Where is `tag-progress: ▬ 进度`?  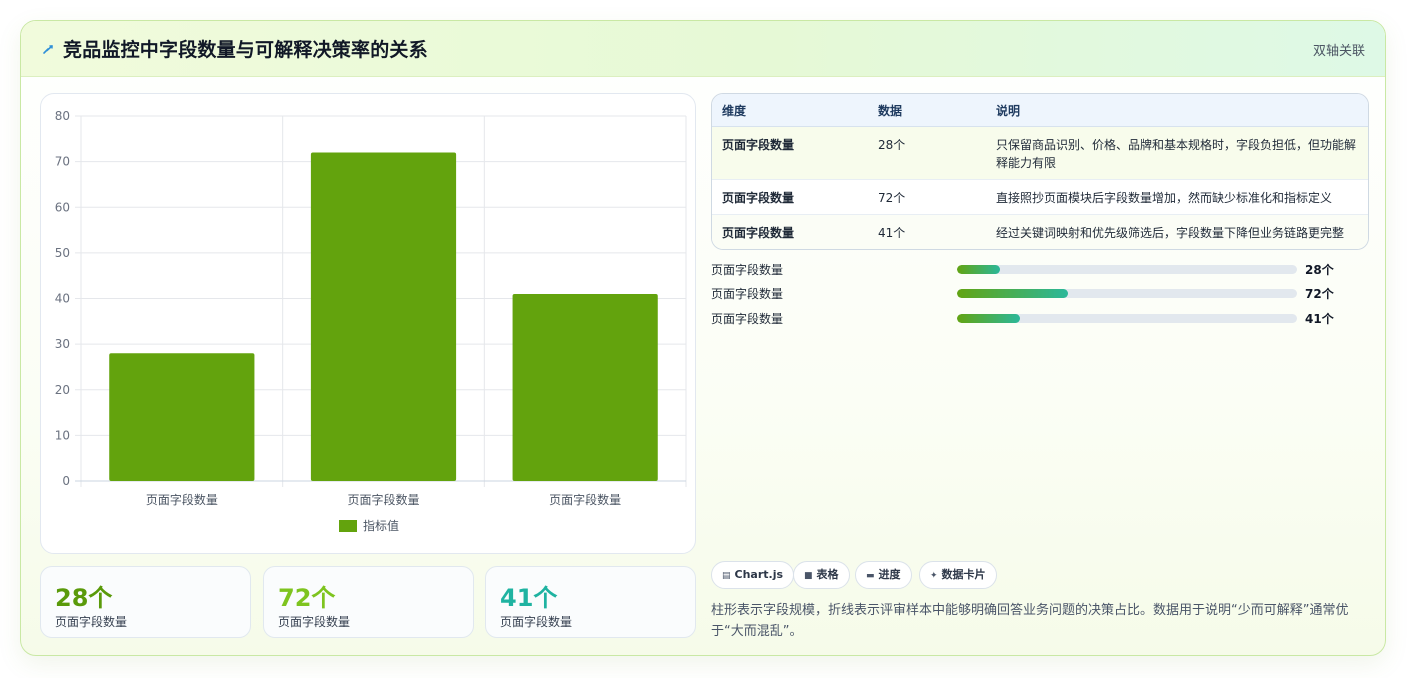 tag-progress: ▬ 进度 is located at coordinates (883, 575).